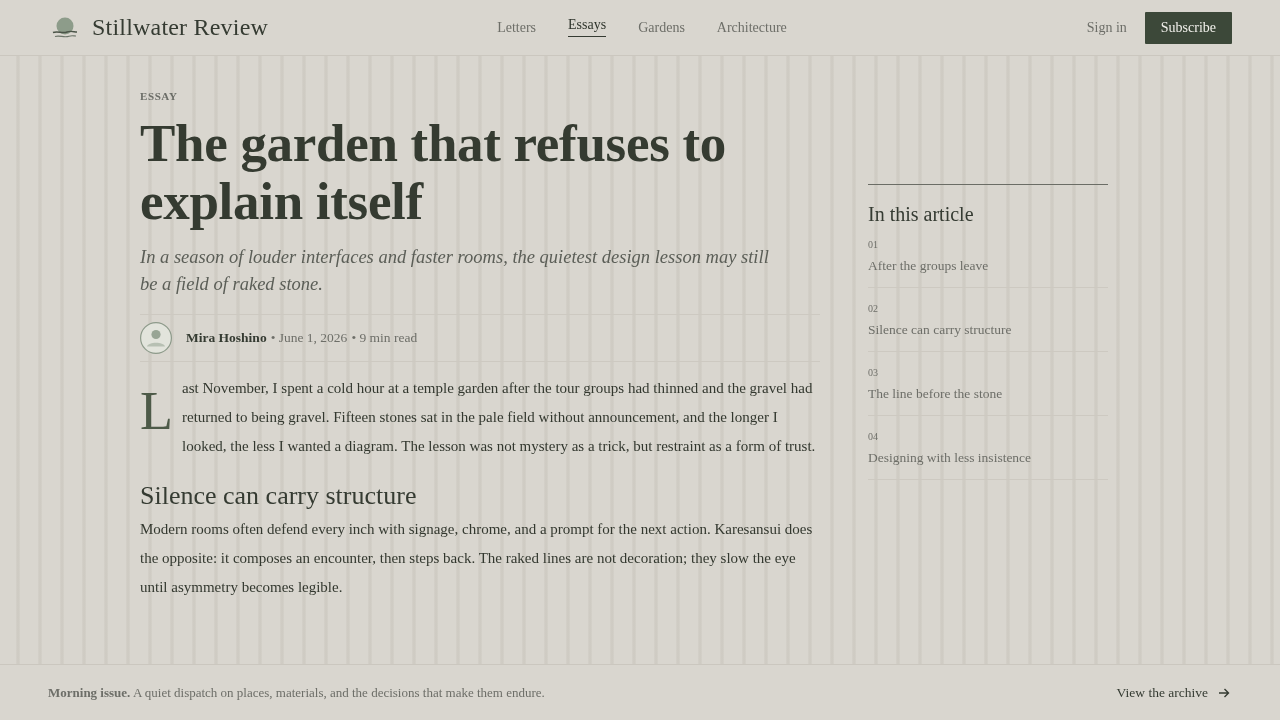 This screenshot has height=720, width=1280. Describe the element at coordinates (1106, 27) in the screenshot. I see `sign-in-link: Sign in` at that location.